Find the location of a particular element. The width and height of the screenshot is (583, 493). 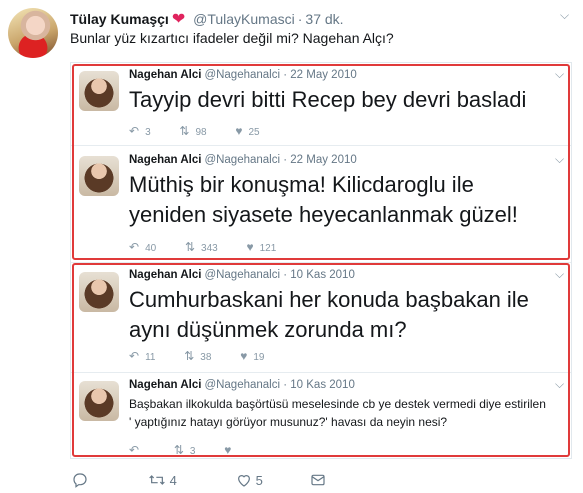

mail-icon is located at coordinates (318, 480).